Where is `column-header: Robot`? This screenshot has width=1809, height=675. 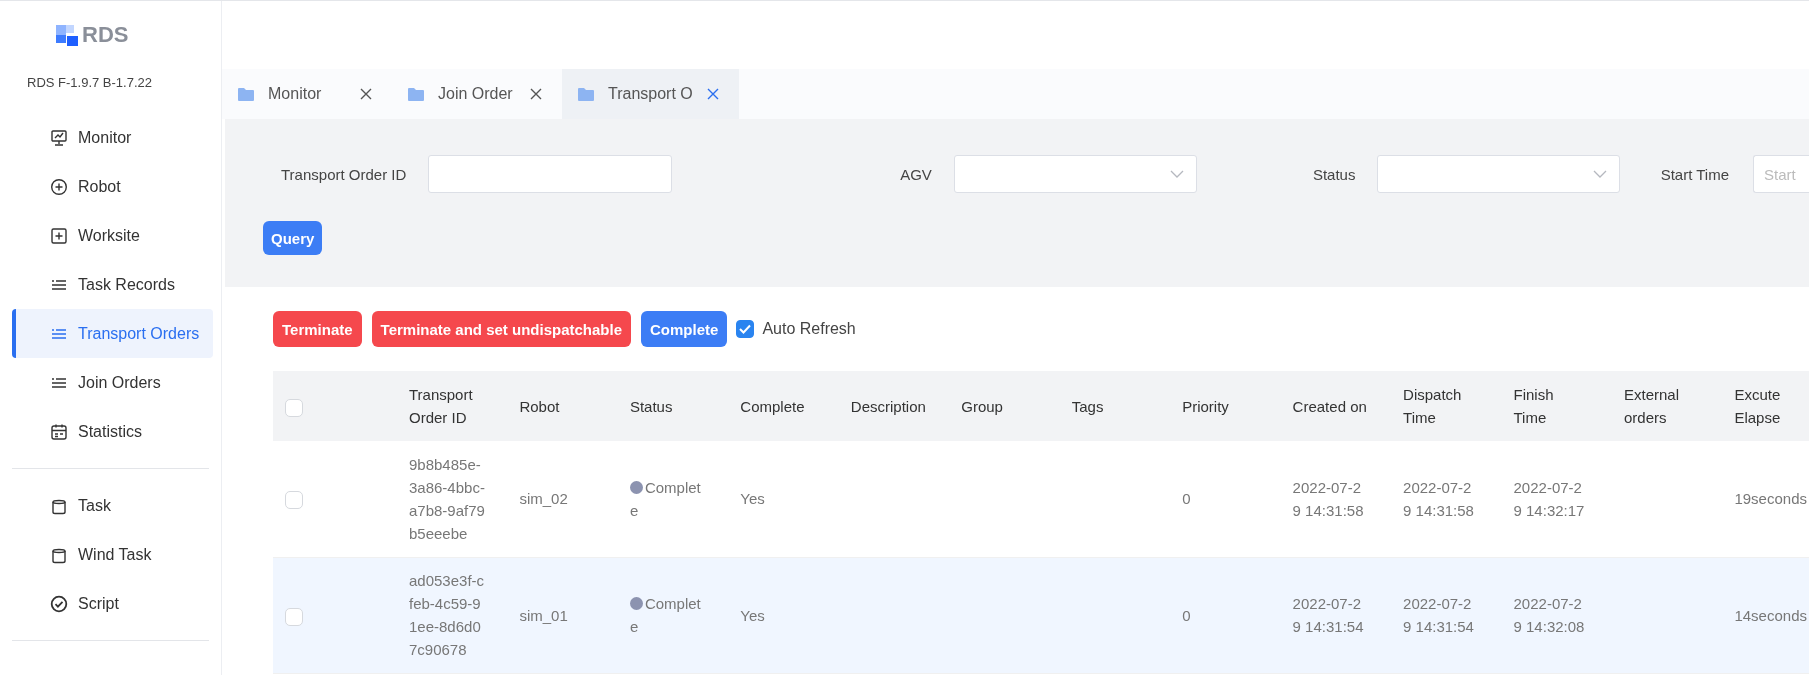 column-header: Robot is located at coordinates (539, 406).